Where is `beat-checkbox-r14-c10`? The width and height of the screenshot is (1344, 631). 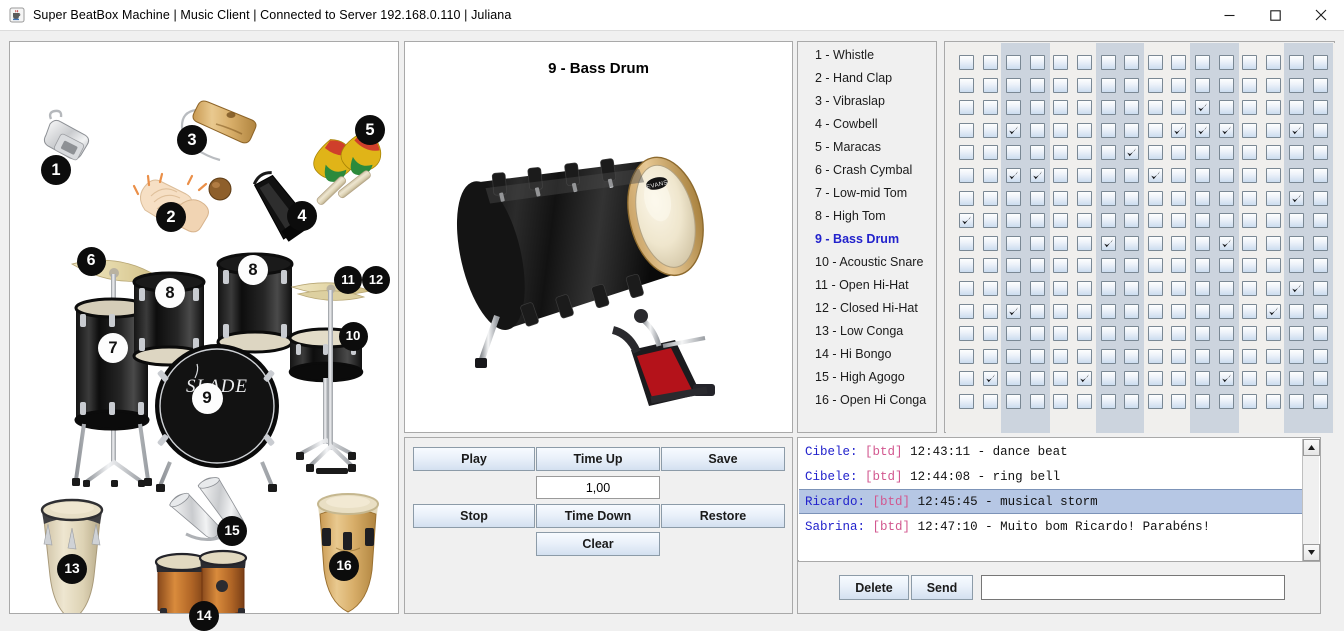
beat-checkbox-r14-c10 is located at coordinates (1179, 356).